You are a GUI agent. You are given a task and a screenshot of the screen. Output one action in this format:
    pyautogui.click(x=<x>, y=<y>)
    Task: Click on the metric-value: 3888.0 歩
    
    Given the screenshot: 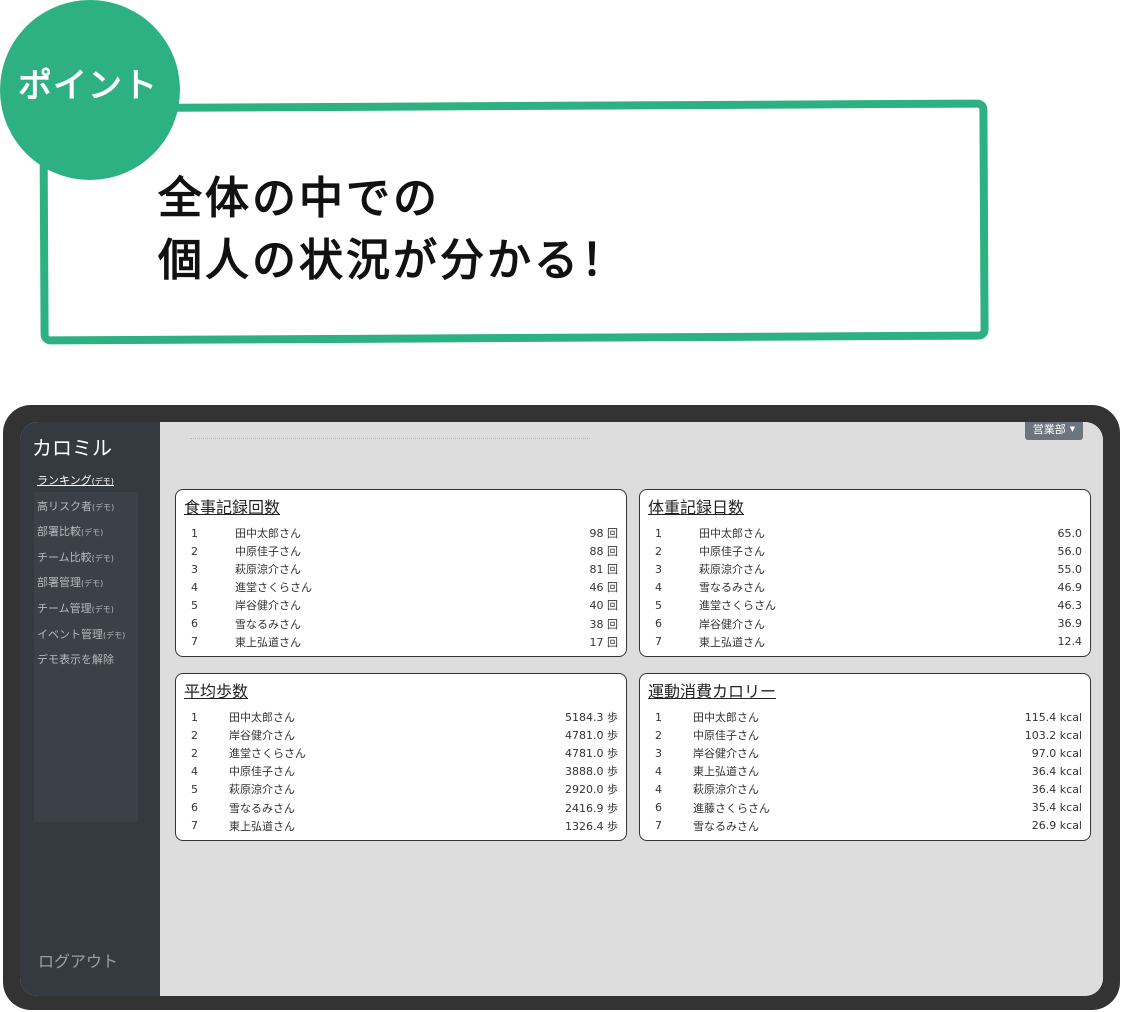 What is the action you would take?
    pyautogui.click(x=591, y=772)
    